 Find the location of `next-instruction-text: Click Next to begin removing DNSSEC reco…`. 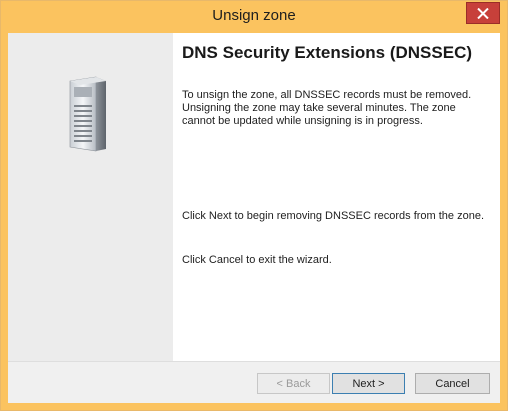

next-instruction-text: Click Next to begin removing DNSSEC reco… is located at coordinates (333, 216).